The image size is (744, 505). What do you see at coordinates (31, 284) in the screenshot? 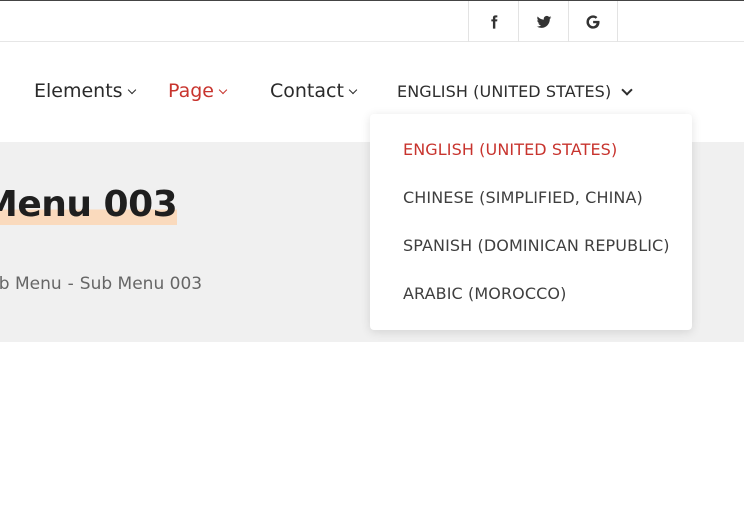
I see `breadcrumb-item-parent: ub Menu` at bounding box center [31, 284].